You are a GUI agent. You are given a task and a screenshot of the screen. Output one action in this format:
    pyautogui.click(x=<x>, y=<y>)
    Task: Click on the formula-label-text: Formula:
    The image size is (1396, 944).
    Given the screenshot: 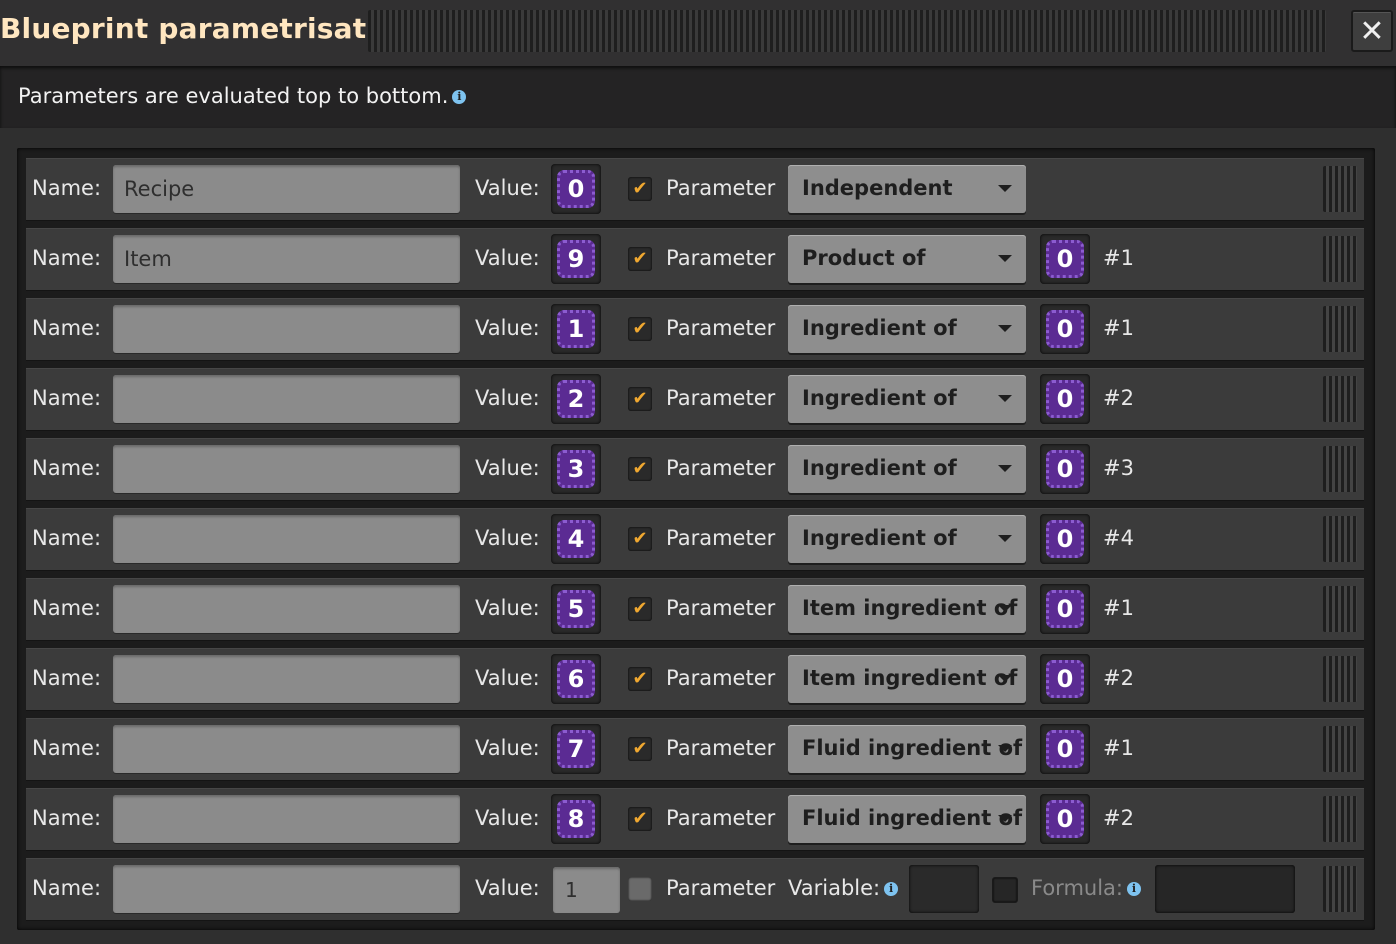 What is the action you would take?
    pyautogui.click(x=1077, y=888)
    